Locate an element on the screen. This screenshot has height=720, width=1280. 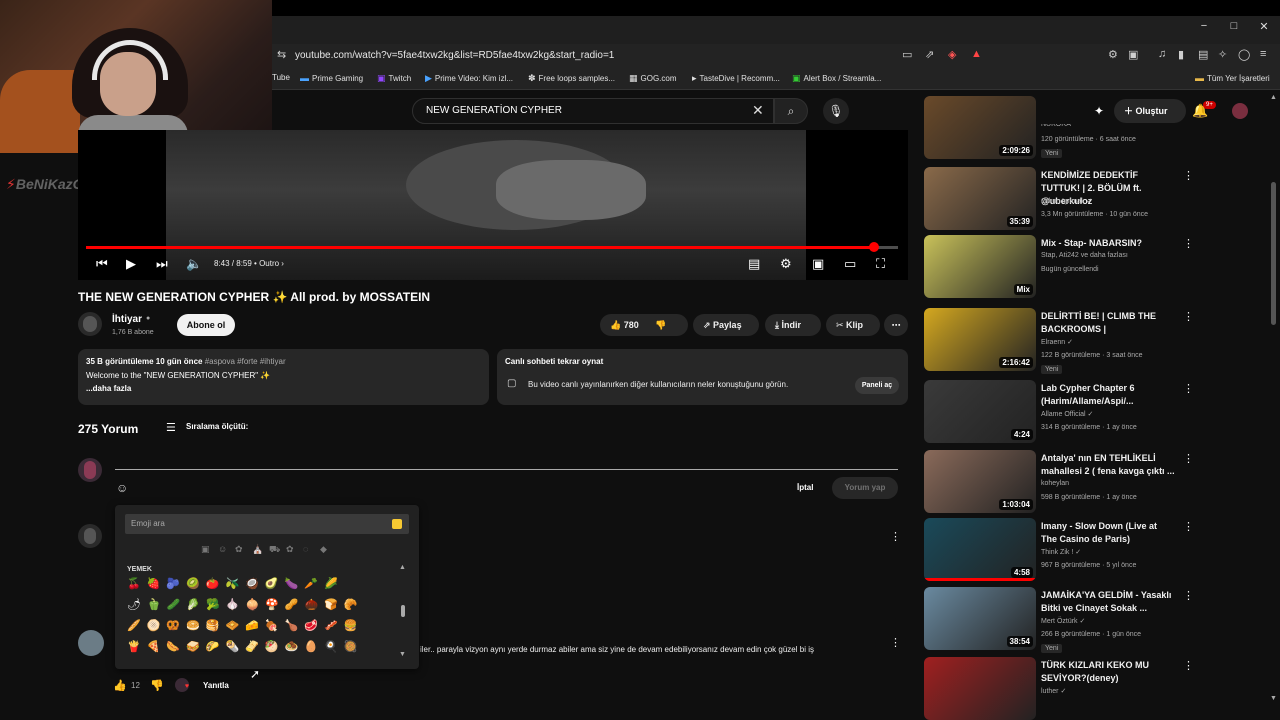
comment-input is located at coordinates (506, 469).